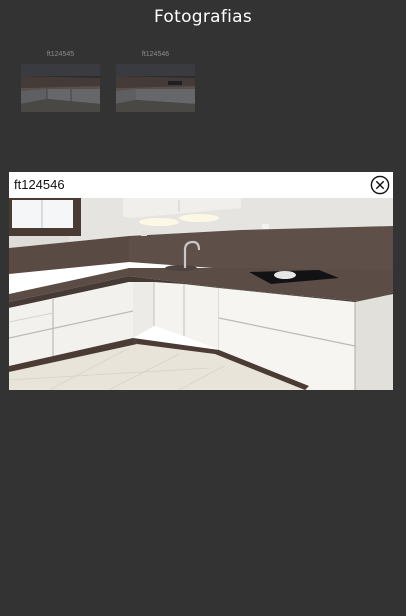  I want to click on thumbnail-label: ft124545, so click(60, 54).